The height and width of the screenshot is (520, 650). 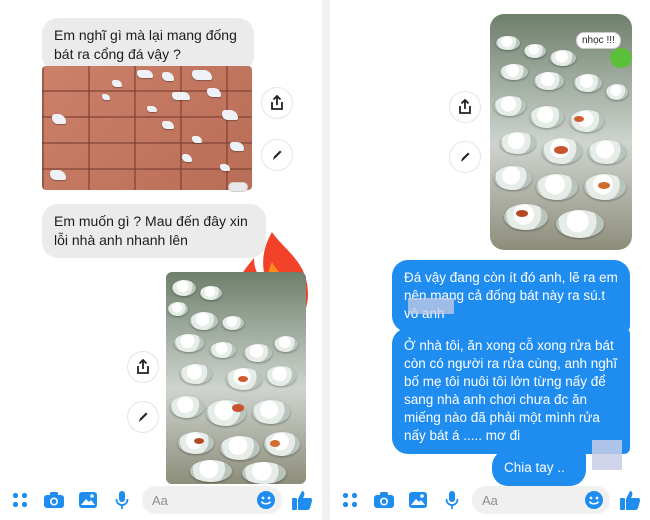 I want to click on seen-indicator-icon, so click(x=238, y=187).